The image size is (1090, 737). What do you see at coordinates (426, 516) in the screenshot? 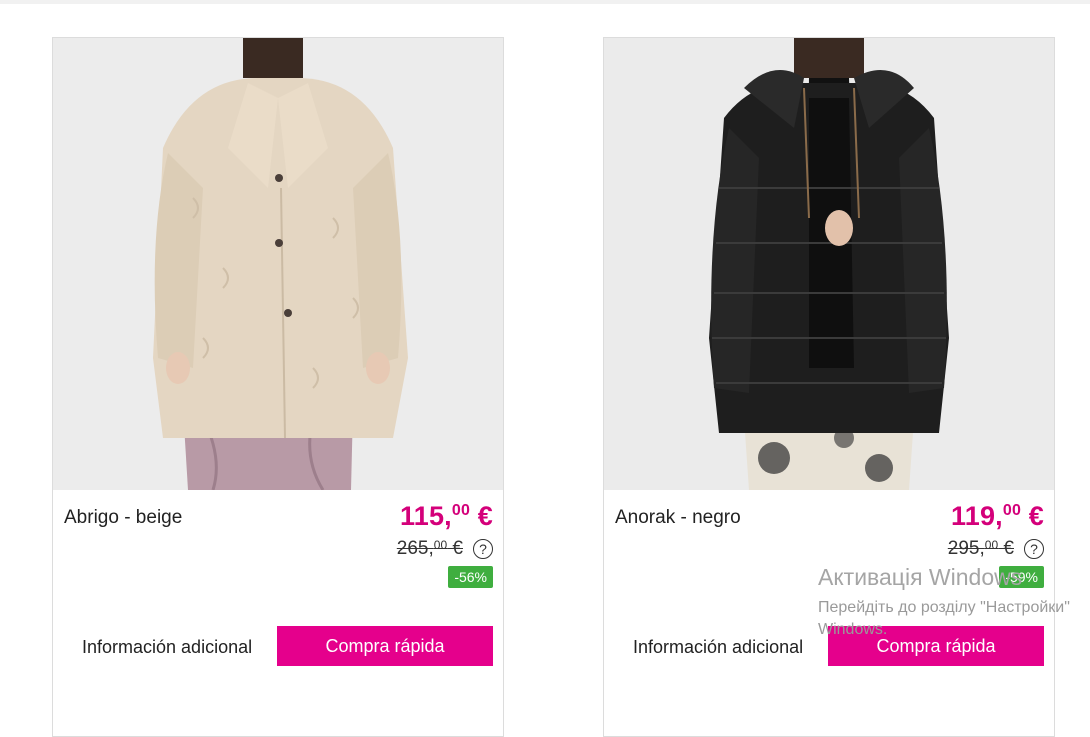
I see `price-main: 115,` at bounding box center [426, 516].